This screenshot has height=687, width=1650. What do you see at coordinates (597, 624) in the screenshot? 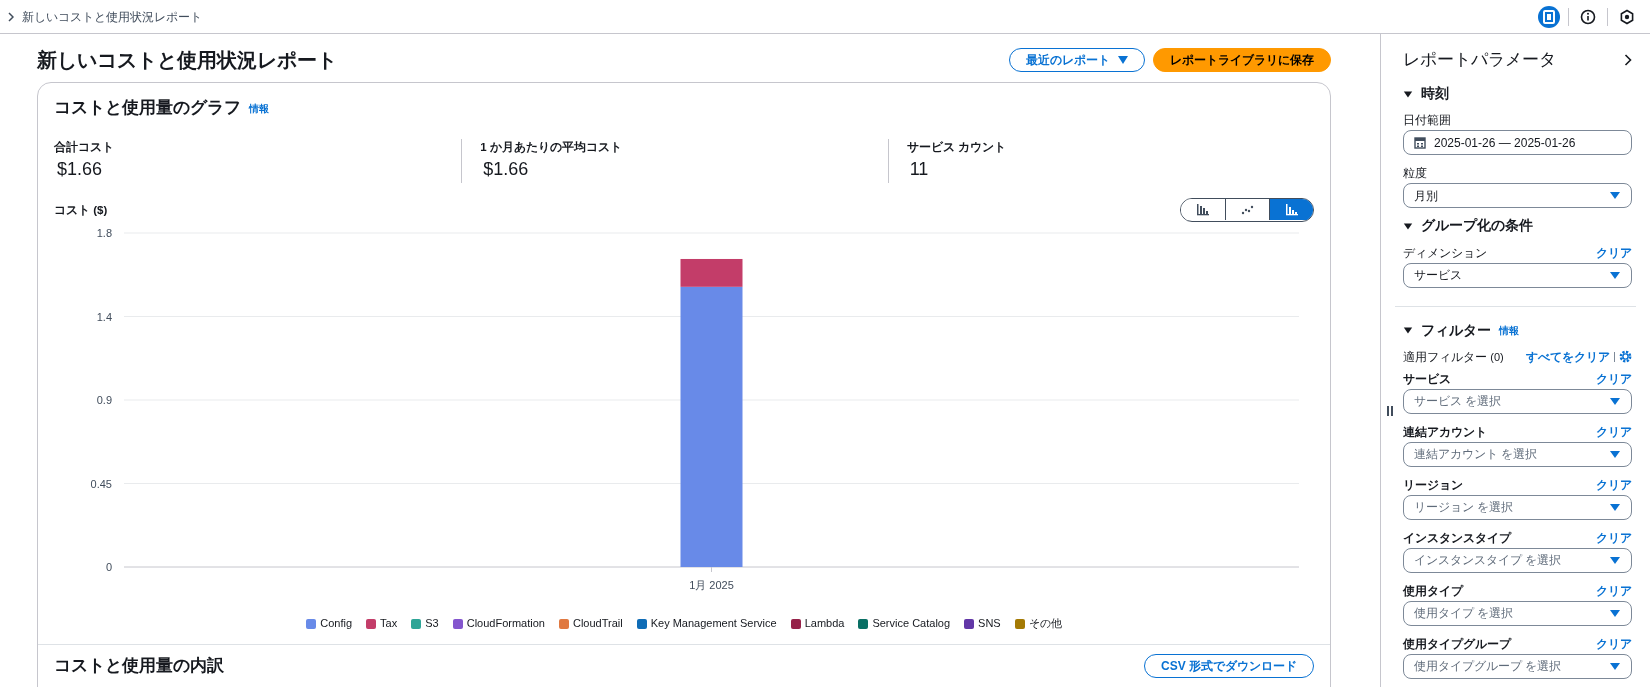
I see `legend-label: CloudTrail` at bounding box center [597, 624].